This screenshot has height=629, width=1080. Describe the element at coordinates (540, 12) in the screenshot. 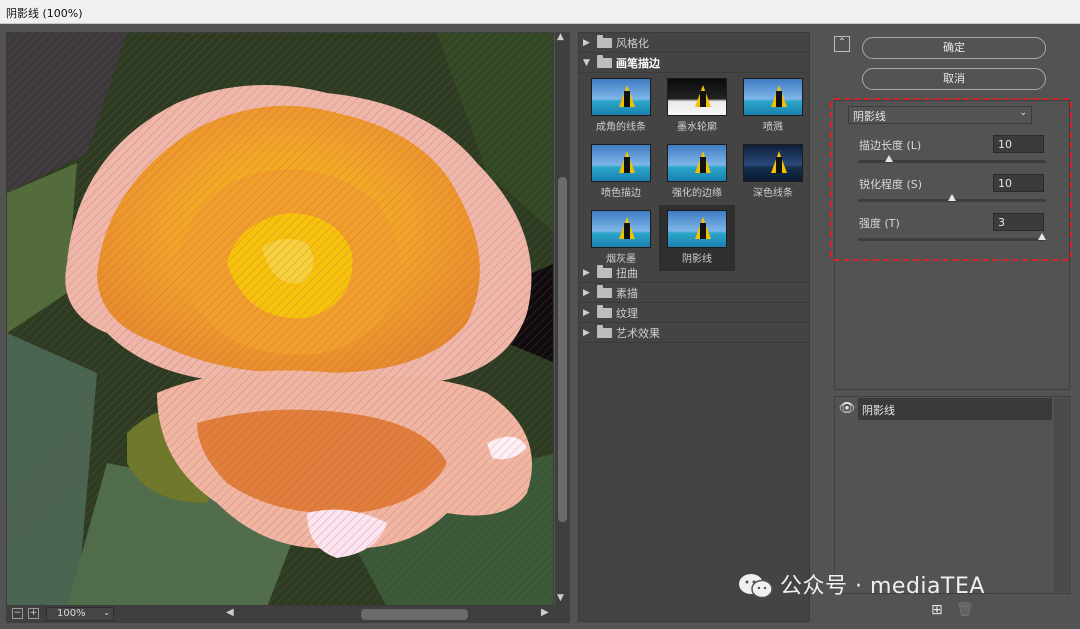

I see `window-title: 阴影线 (100%)` at that location.